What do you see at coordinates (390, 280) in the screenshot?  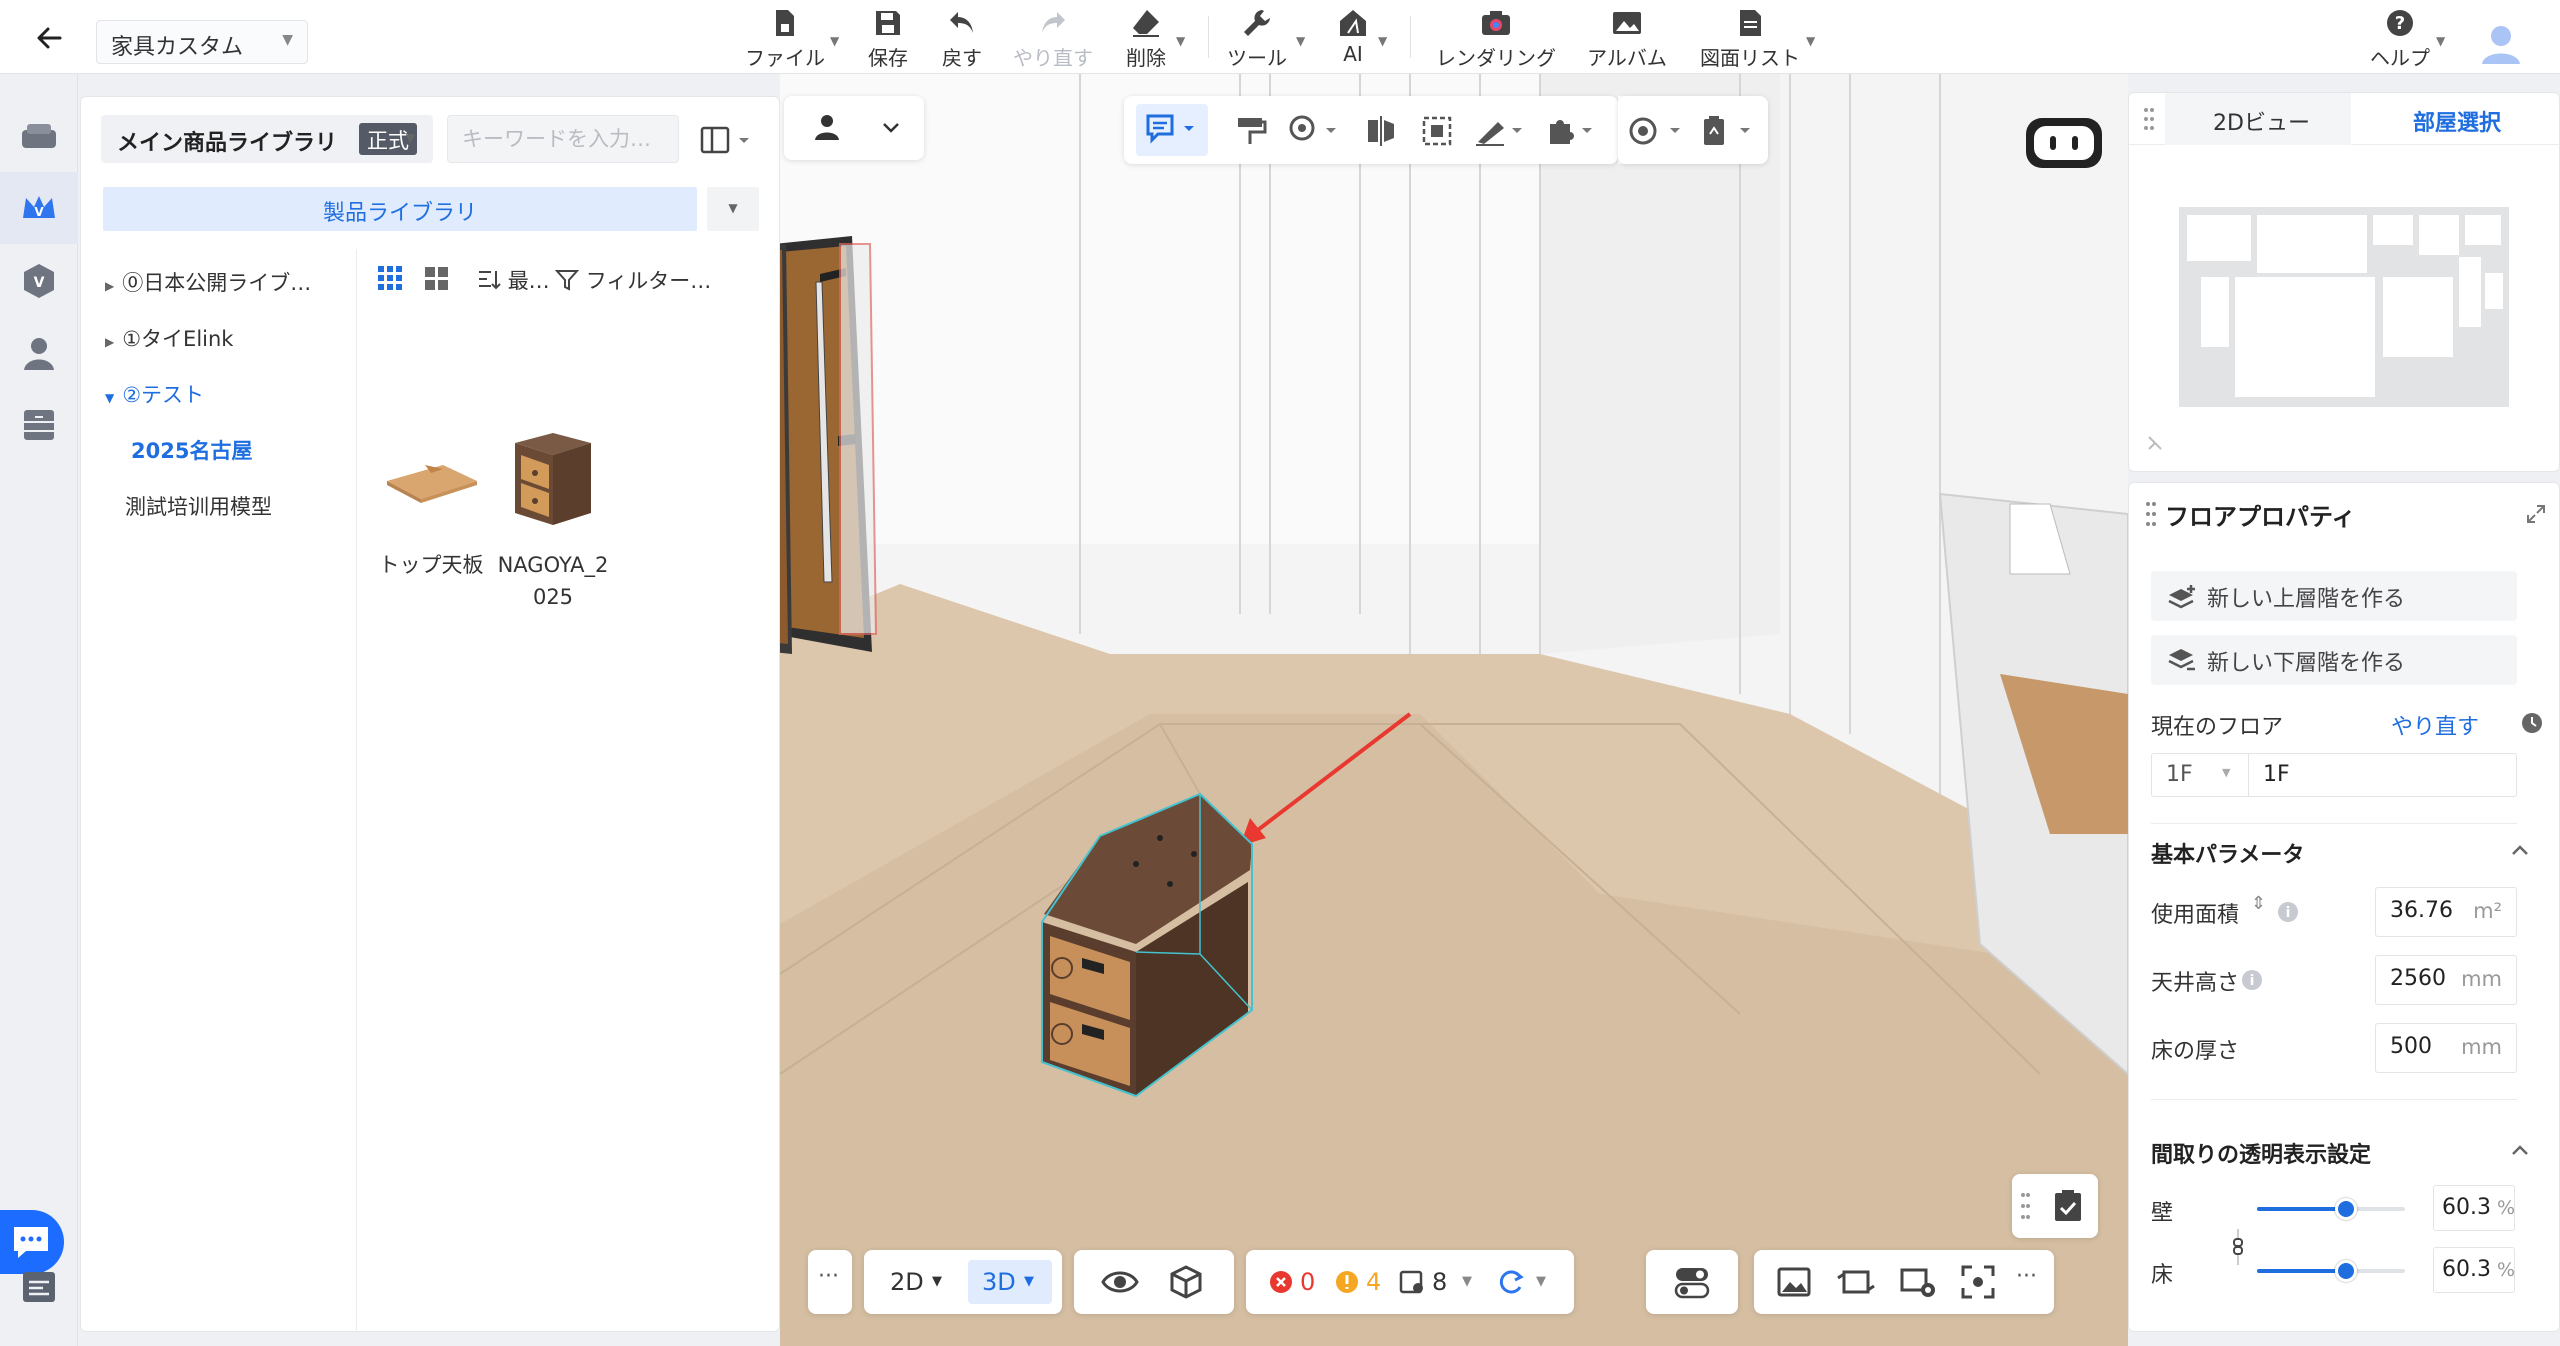 I see `grid-view-large-button` at bounding box center [390, 280].